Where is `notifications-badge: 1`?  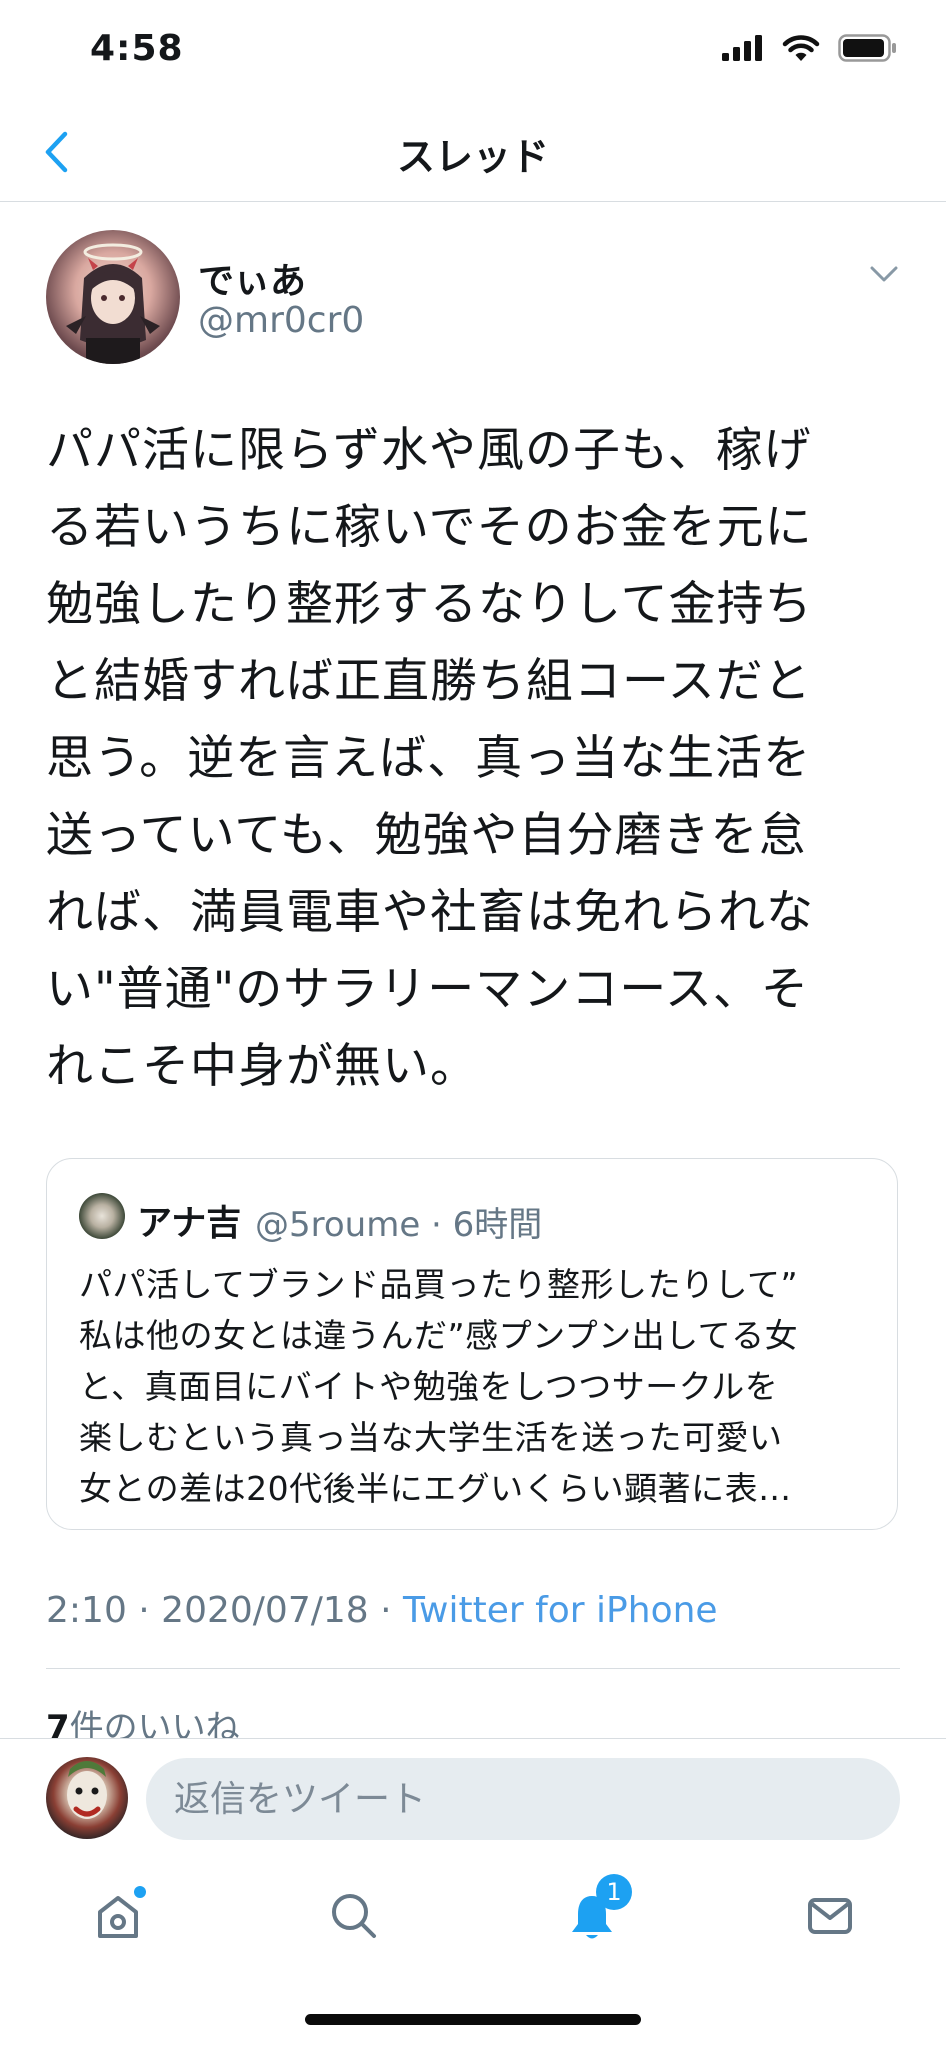 notifications-badge: 1 is located at coordinates (614, 1892).